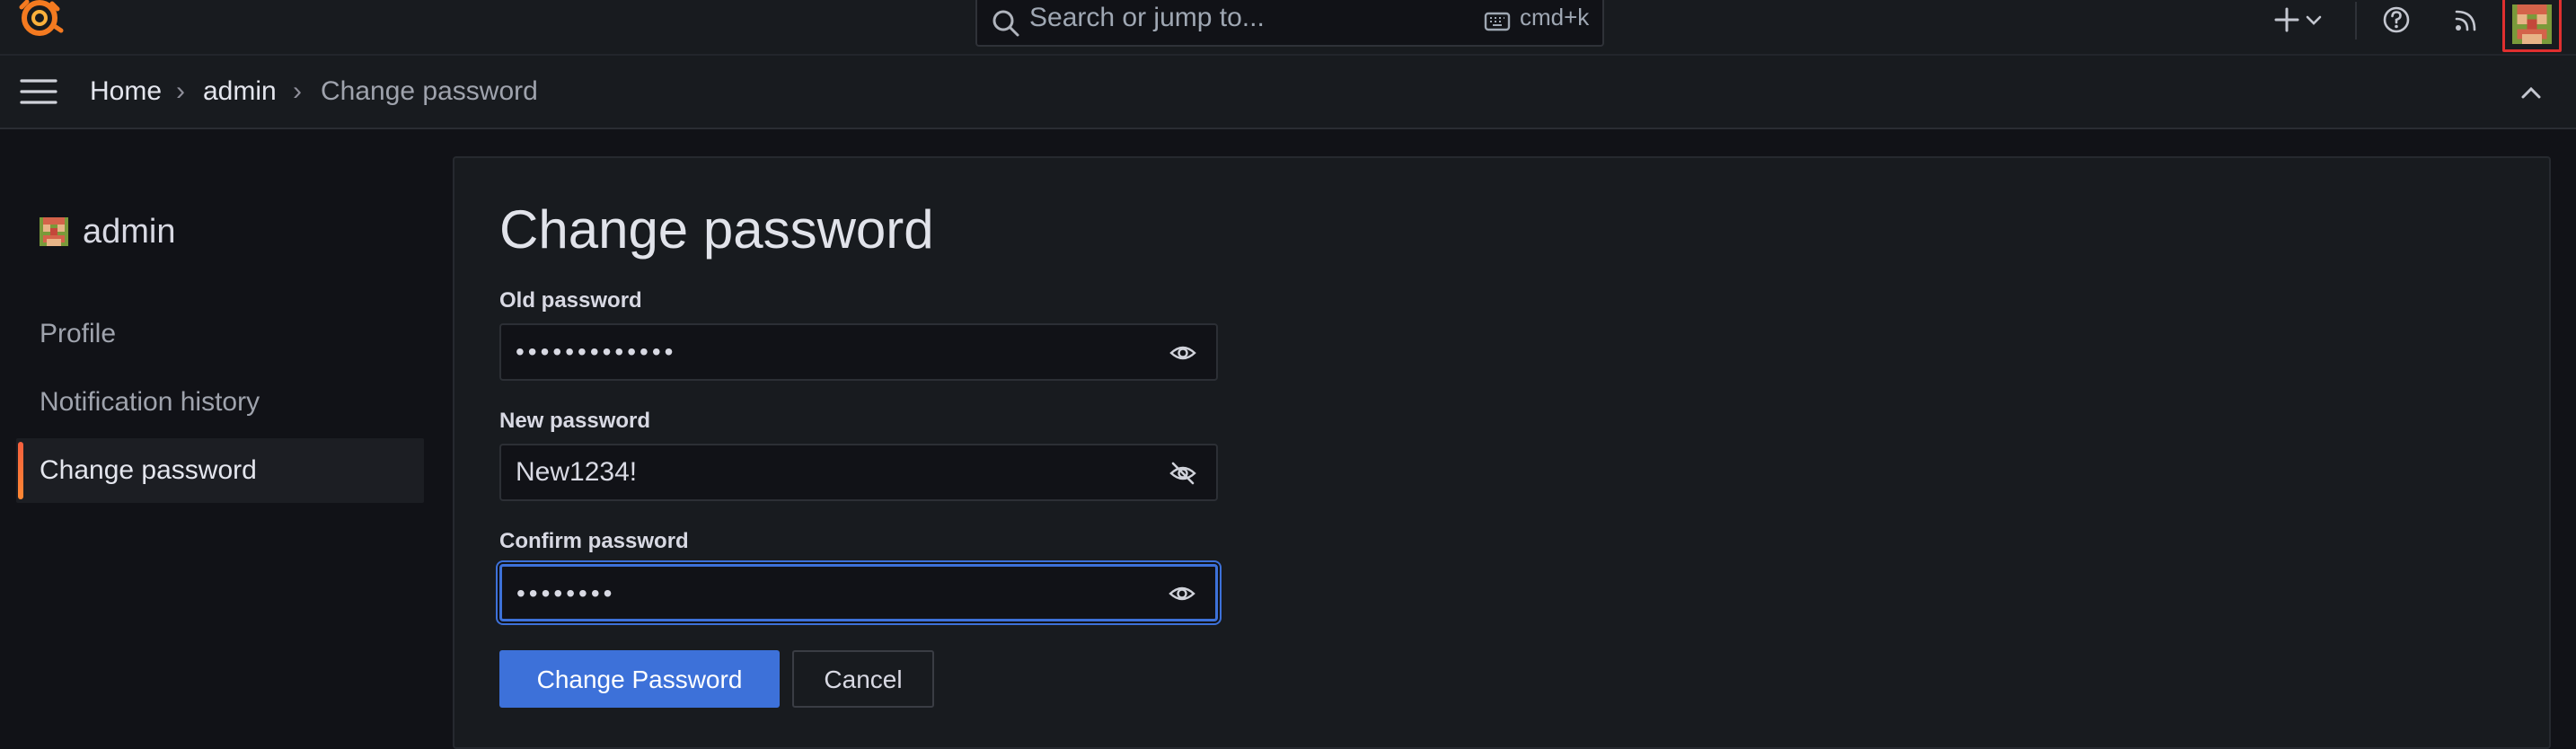  I want to click on plus-icon, so click(2287, 20).